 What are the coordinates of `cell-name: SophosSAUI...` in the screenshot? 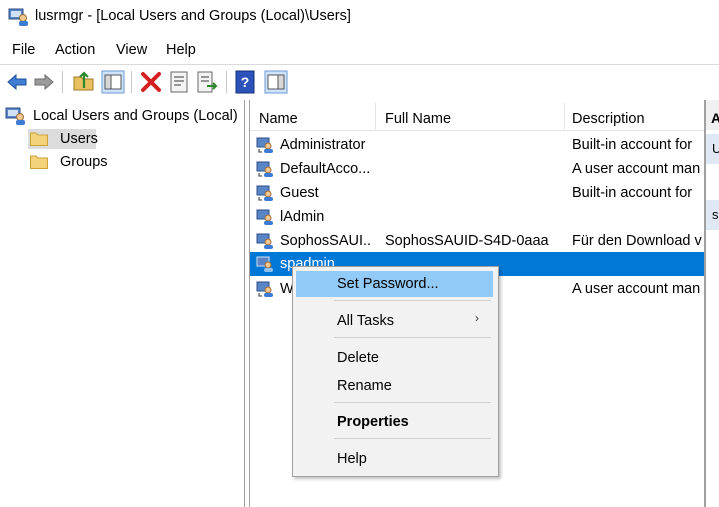 It's located at (326, 241).